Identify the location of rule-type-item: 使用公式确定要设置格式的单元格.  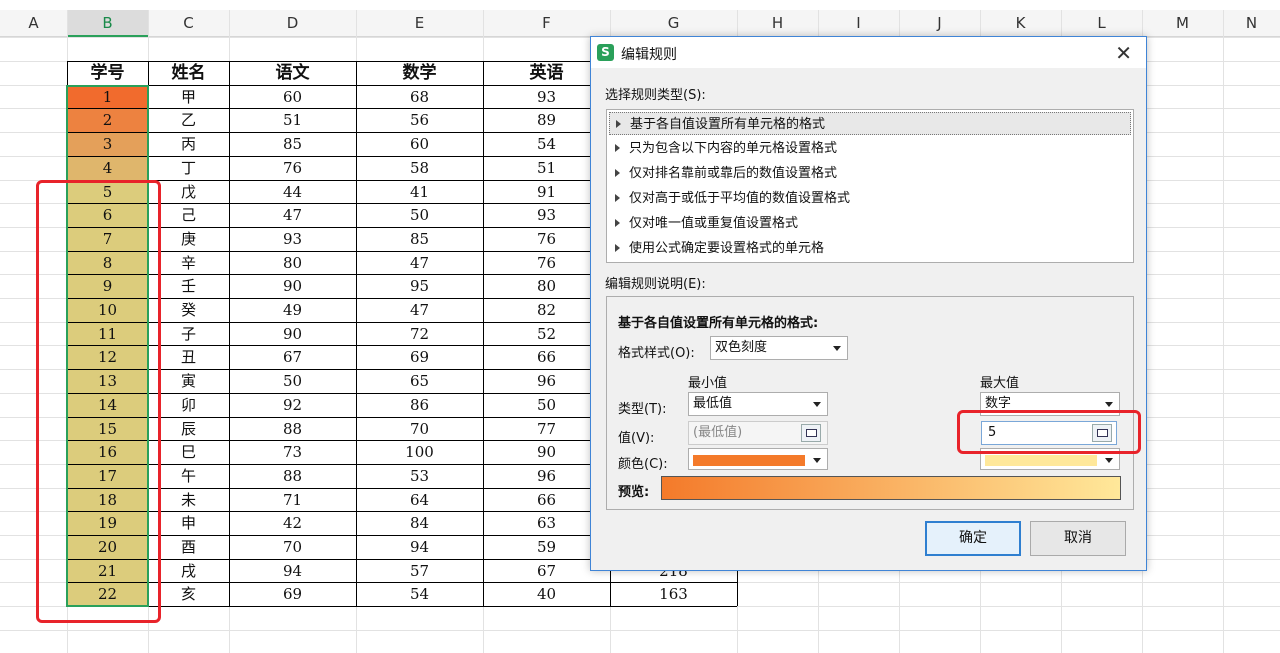
(870, 248).